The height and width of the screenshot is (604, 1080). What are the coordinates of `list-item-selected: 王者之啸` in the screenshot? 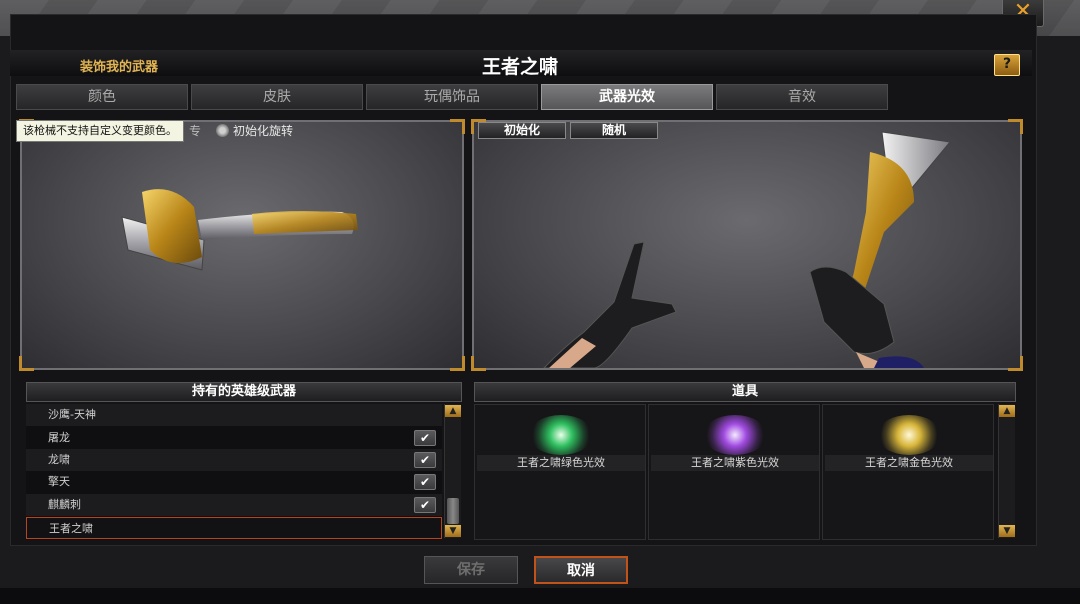 It's located at (234, 528).